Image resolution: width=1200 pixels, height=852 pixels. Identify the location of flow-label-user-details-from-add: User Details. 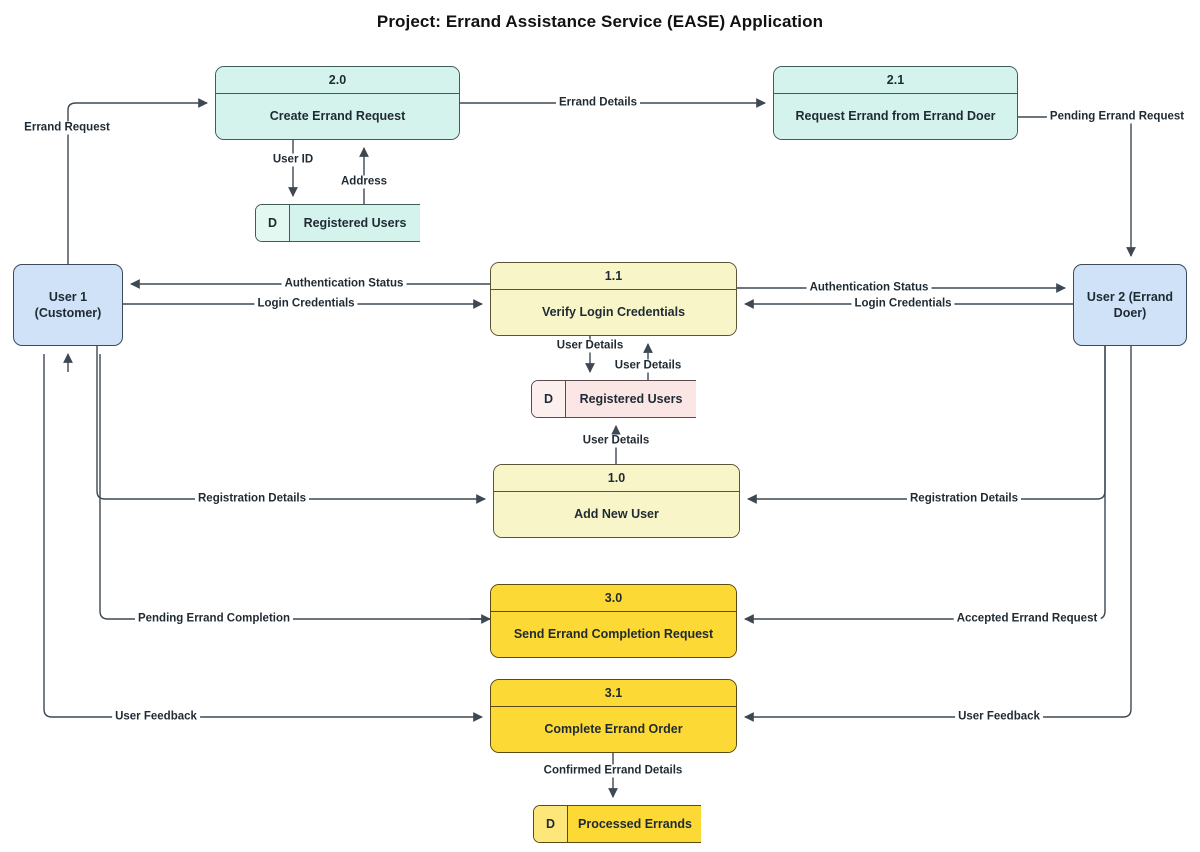
(616, 441).